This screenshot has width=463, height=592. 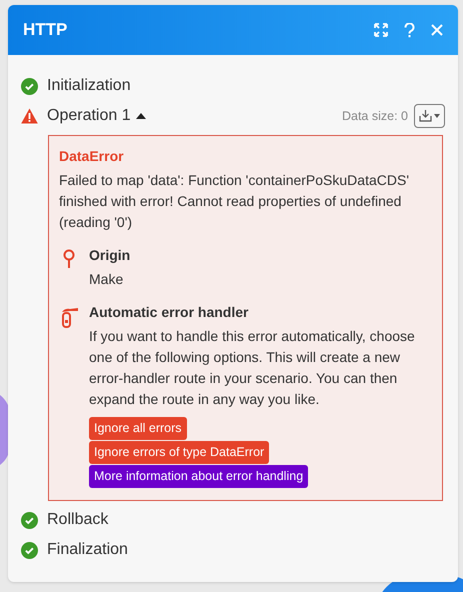 I want to click on step-label: Initialization, so click(x=89, y=86).